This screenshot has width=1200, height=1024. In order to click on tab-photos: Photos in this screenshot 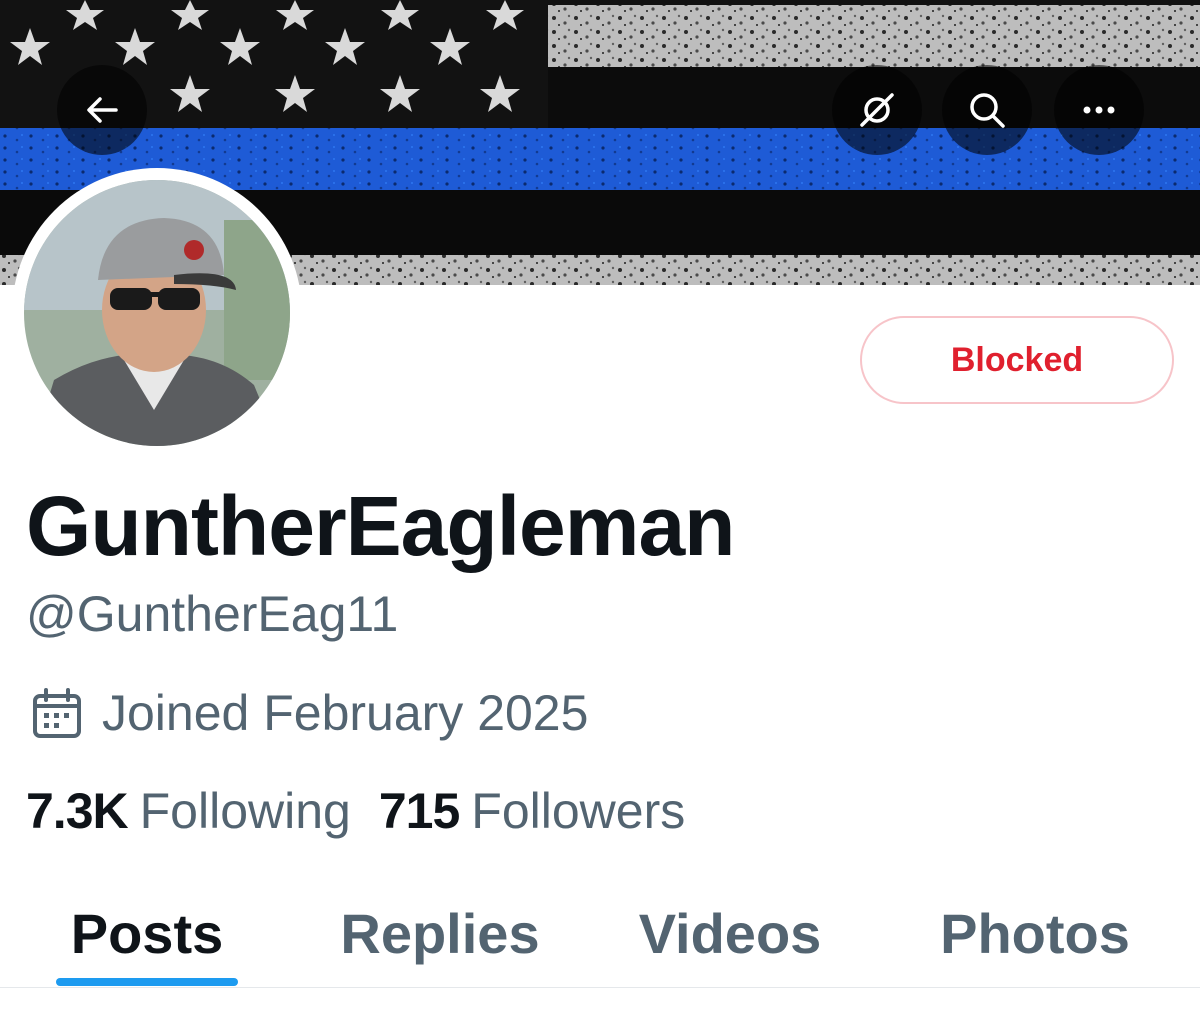, I will do `click(1035, 933)`.